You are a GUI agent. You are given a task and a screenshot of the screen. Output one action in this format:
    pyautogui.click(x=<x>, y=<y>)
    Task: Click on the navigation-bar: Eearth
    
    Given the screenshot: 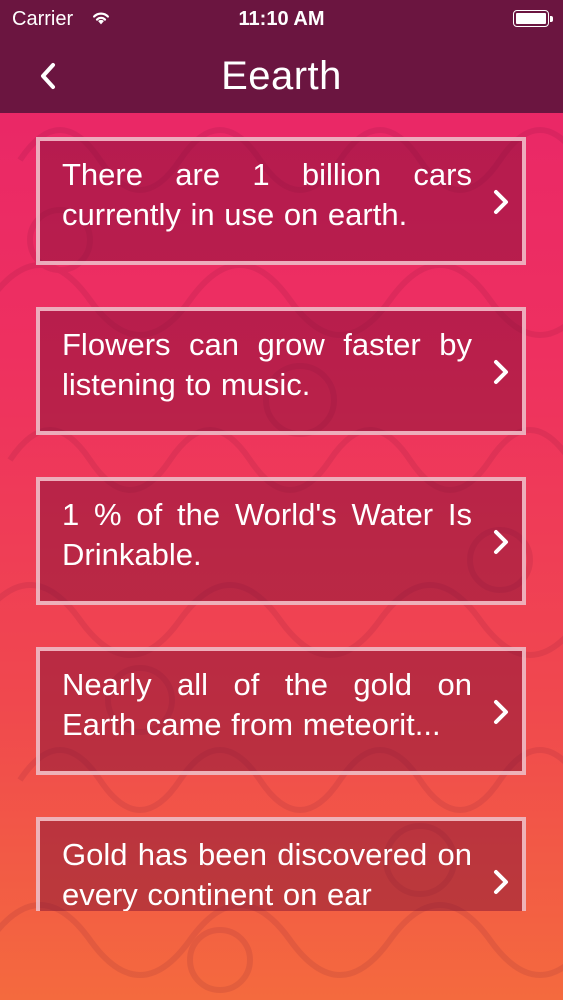 What is the action you would take?
    pyautogui.click(x=281, y=76)
    